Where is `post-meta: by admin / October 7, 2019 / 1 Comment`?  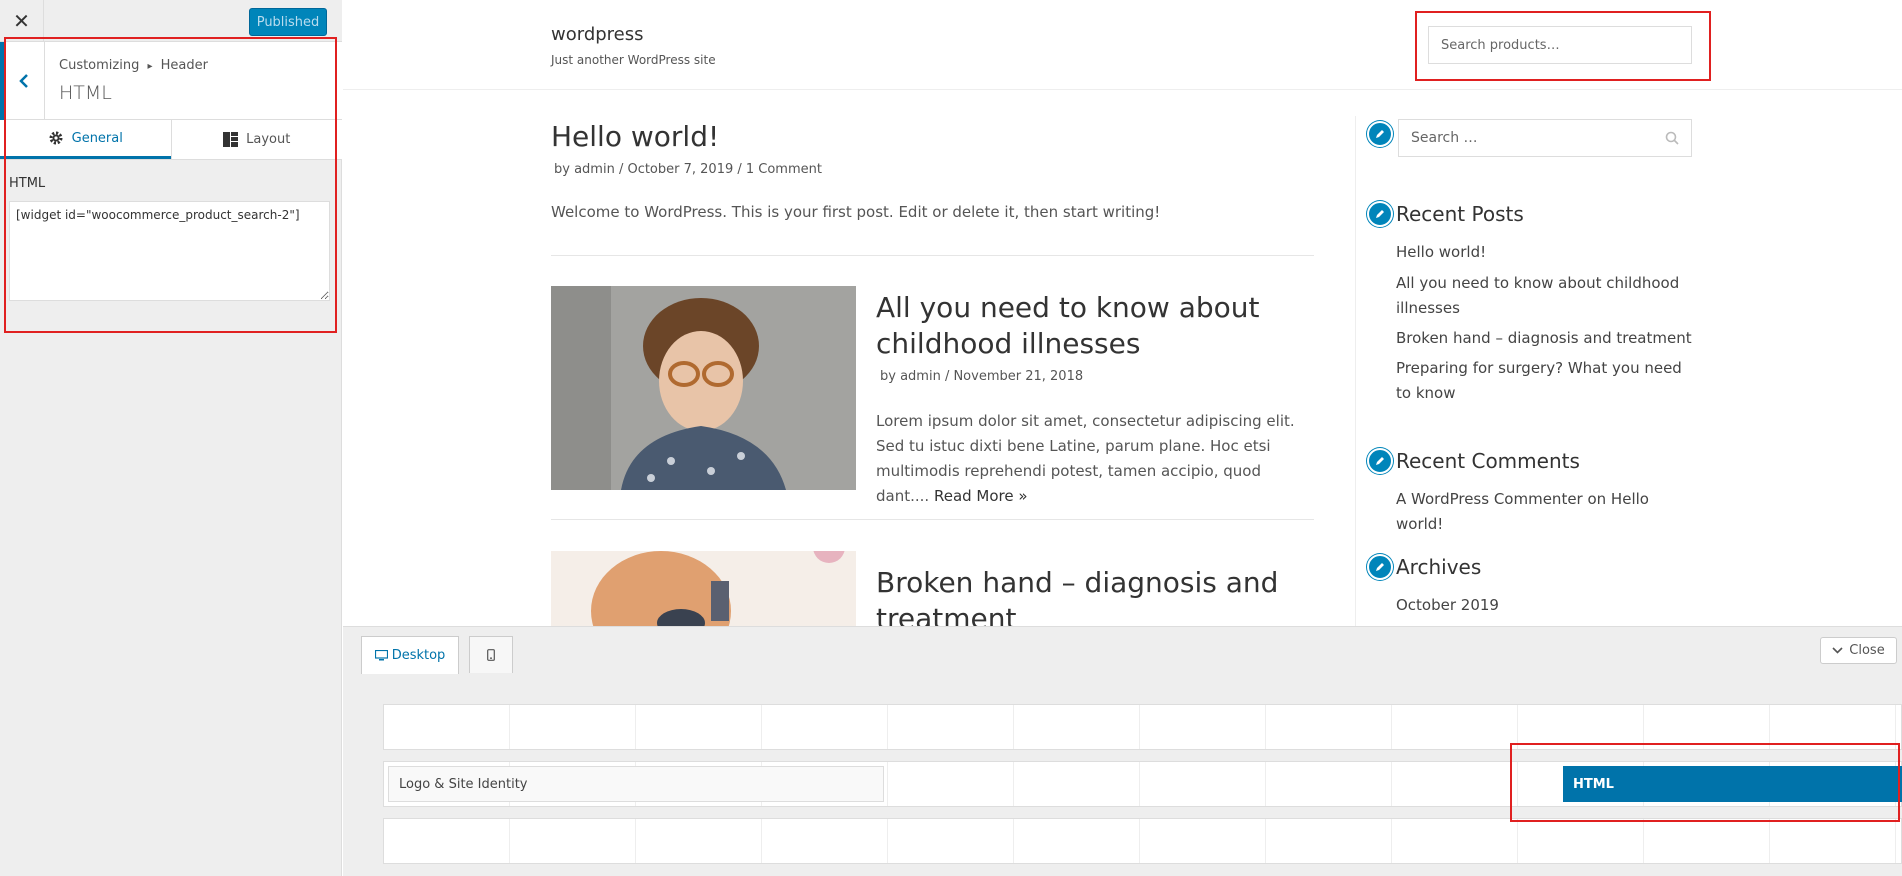 post-meta: by admin / October 7, 2019 / 1 Comment is located at coordinates (688, 169).